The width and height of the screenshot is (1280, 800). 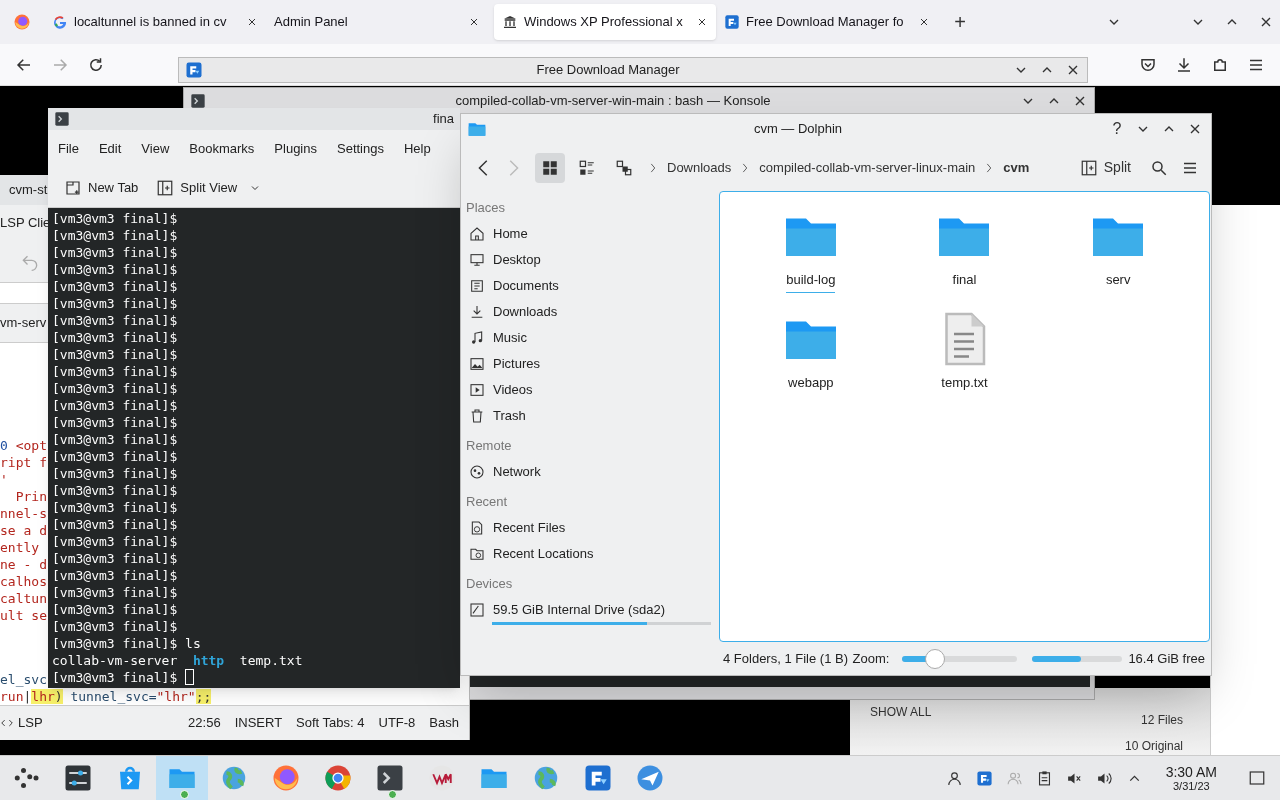 What do you see at coordinates (592, 234) in the screenshot?
I see `sidebar-item: Home` at bounding box center [592, 234].